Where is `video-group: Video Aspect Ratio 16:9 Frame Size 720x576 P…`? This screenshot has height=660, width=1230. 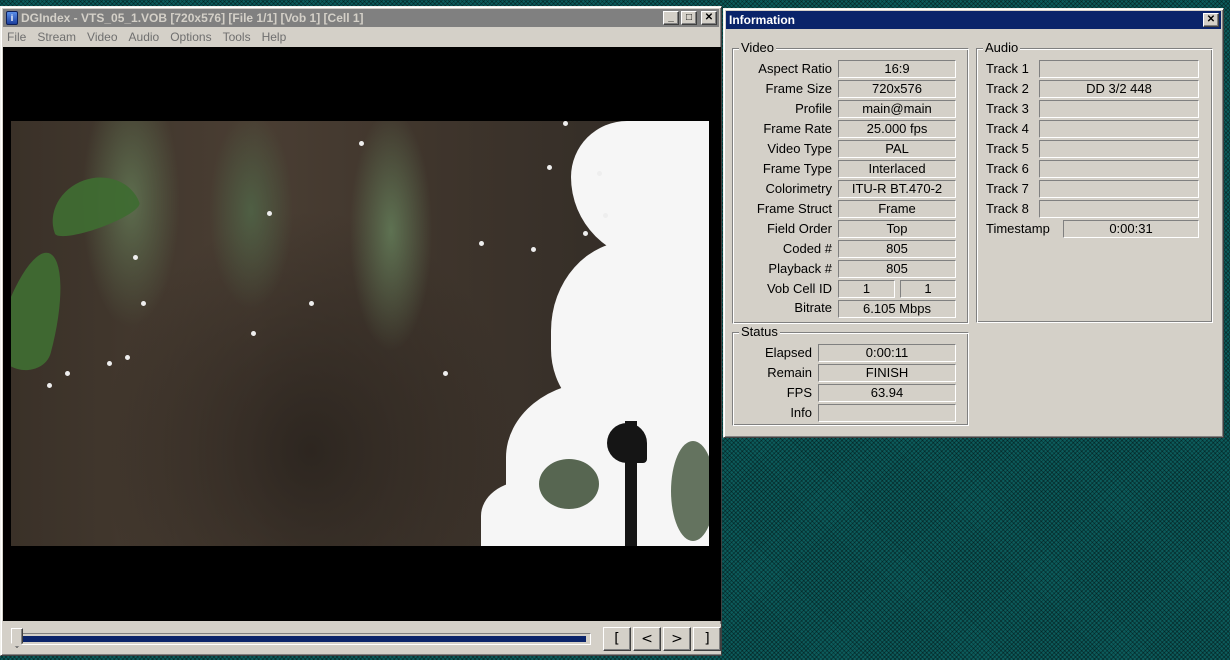
video-group: Video Aspect Ratio 16:9 Frame Size 720x576 P… is located at coordinates (850, 182).